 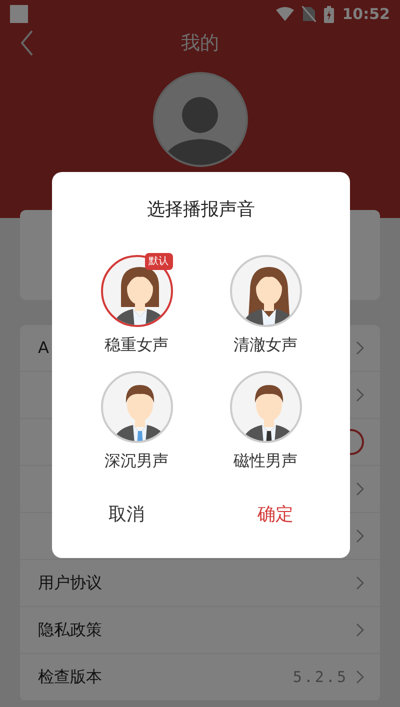 What do you see at coordinates (366, 14) in the screenshot?
I see `status-time: 10:52` at bounding box center [366, 14].